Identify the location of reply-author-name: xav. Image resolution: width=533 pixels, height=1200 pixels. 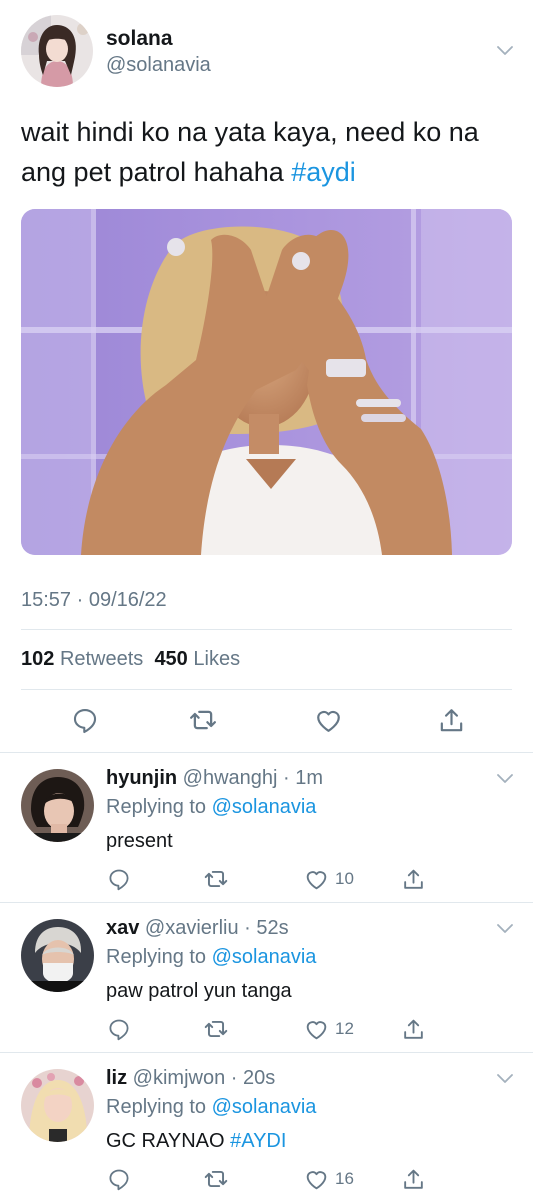
(122, 928).